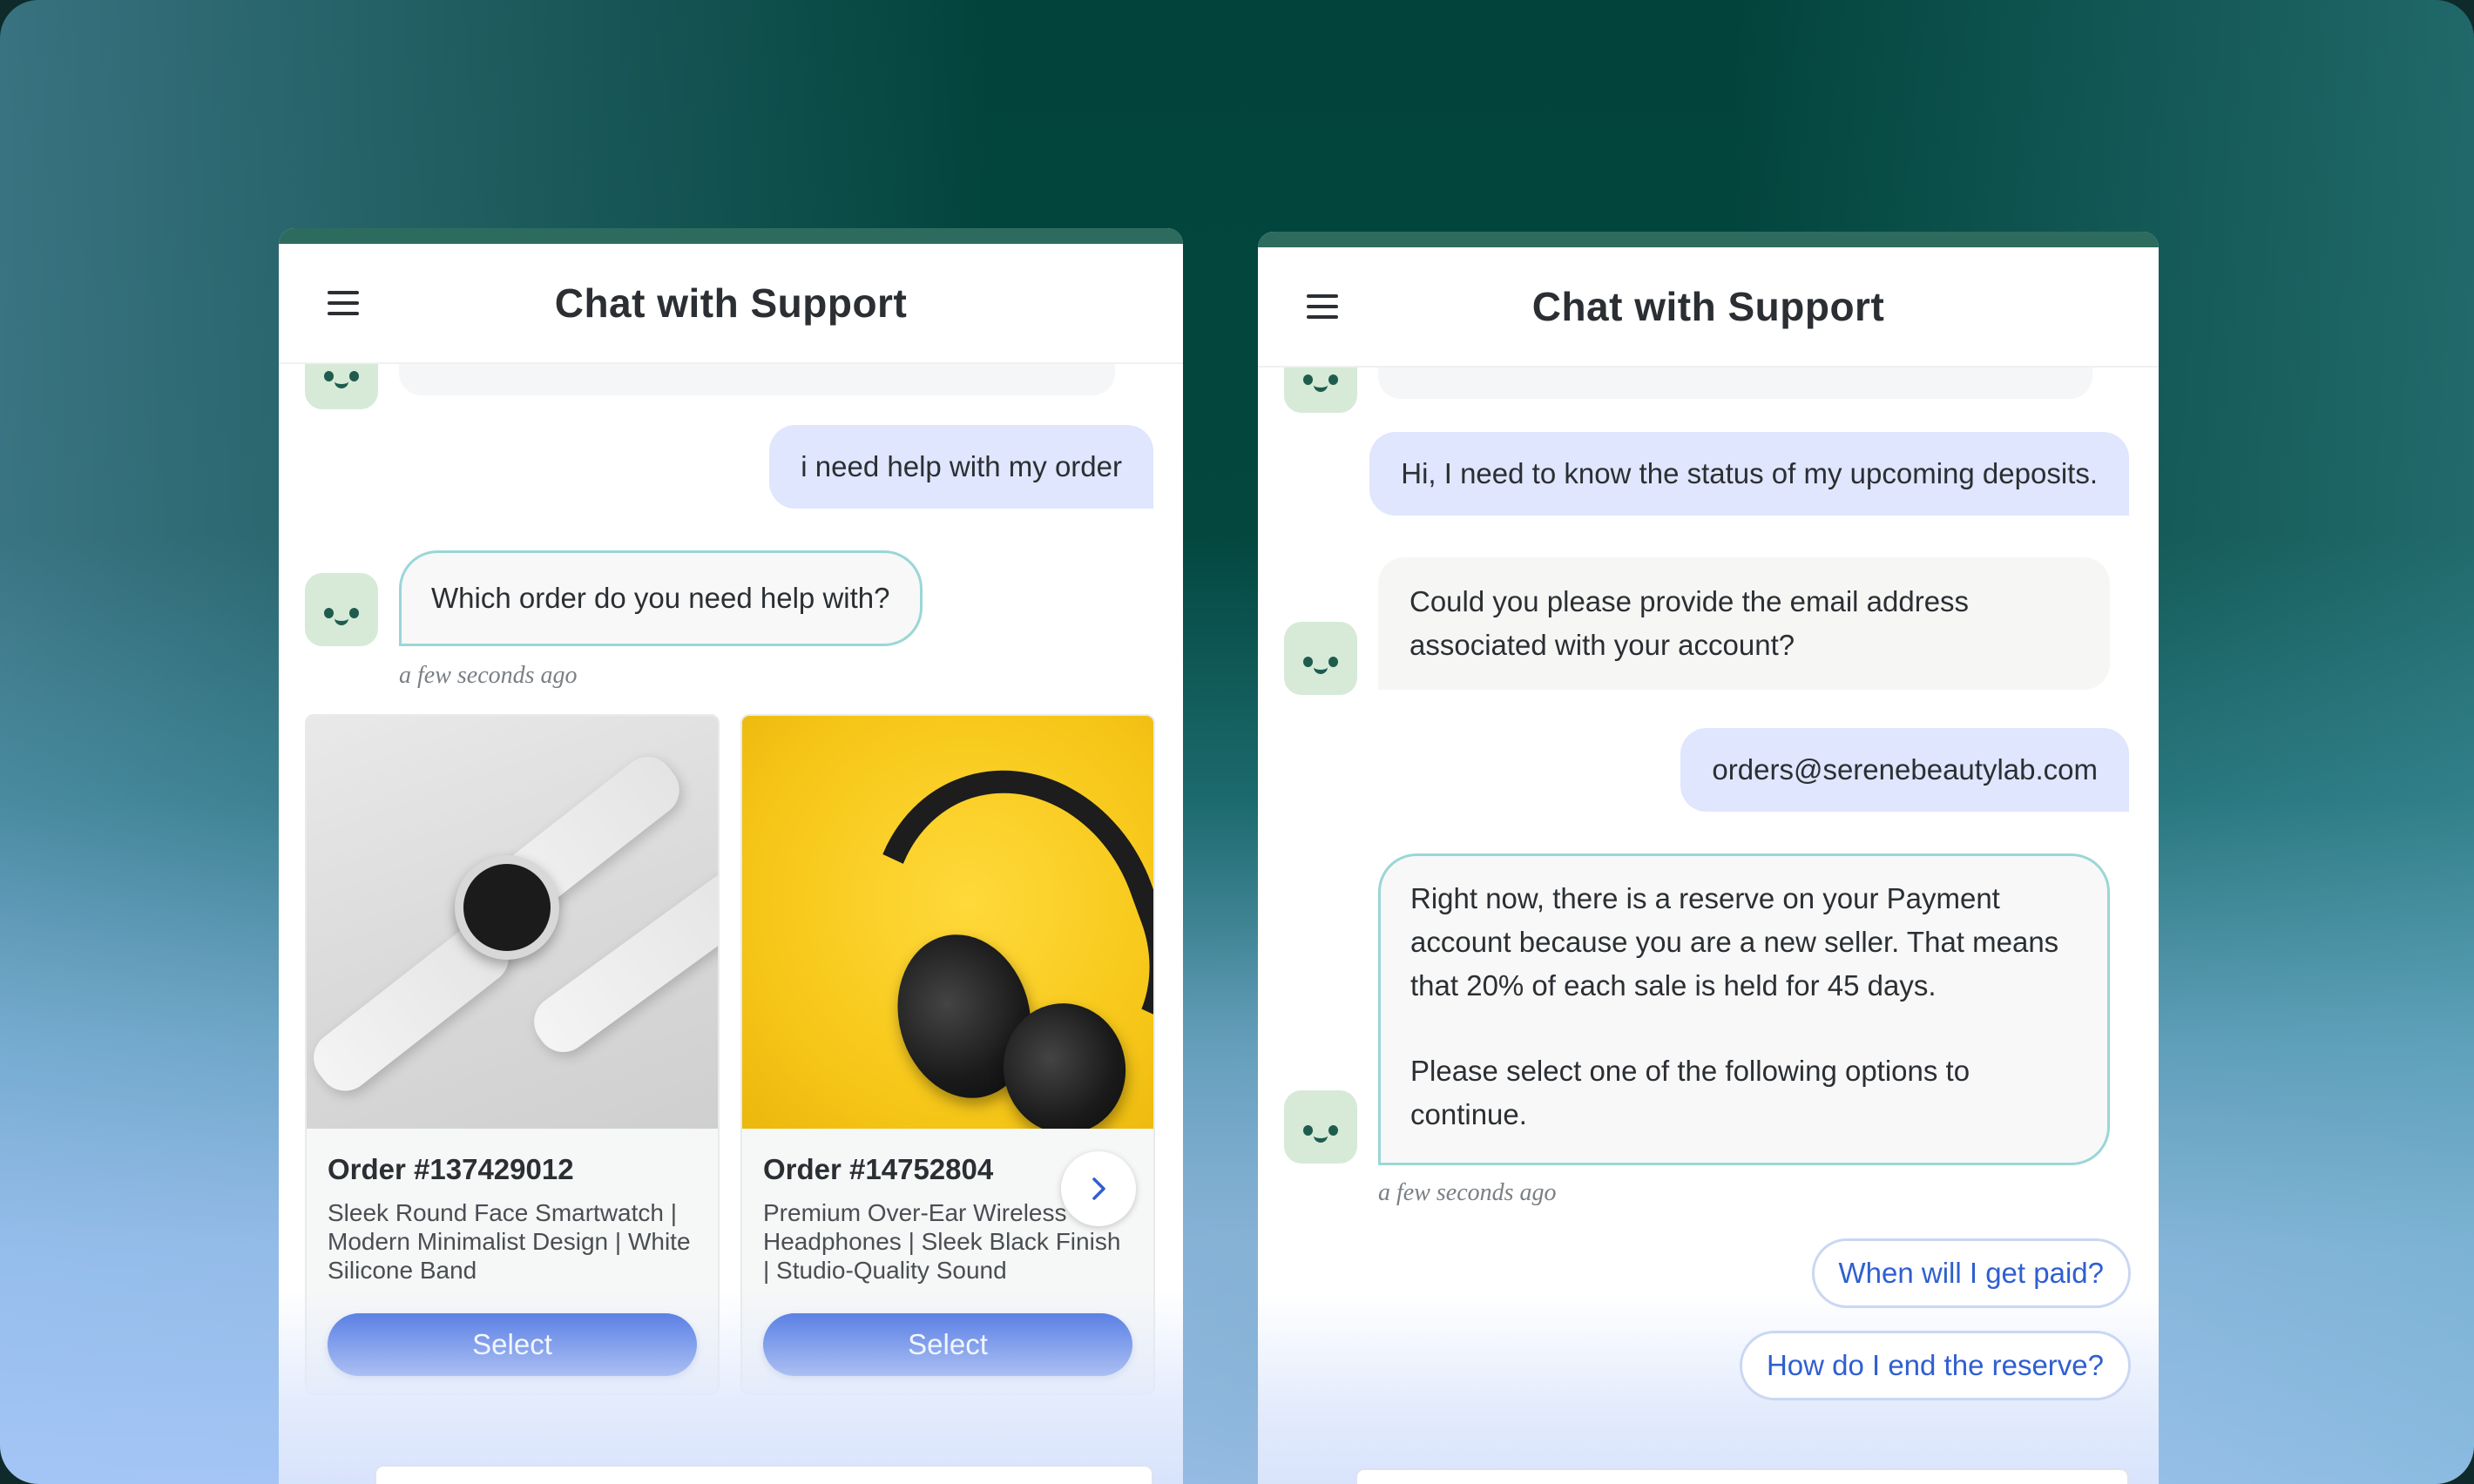 This screenshot has width=2474, height=1484. Describe the element at coordinates (1935, 1365) in the screenshot. I see `quick-reply-end-reserve: How do I end the reserve?` at that location.